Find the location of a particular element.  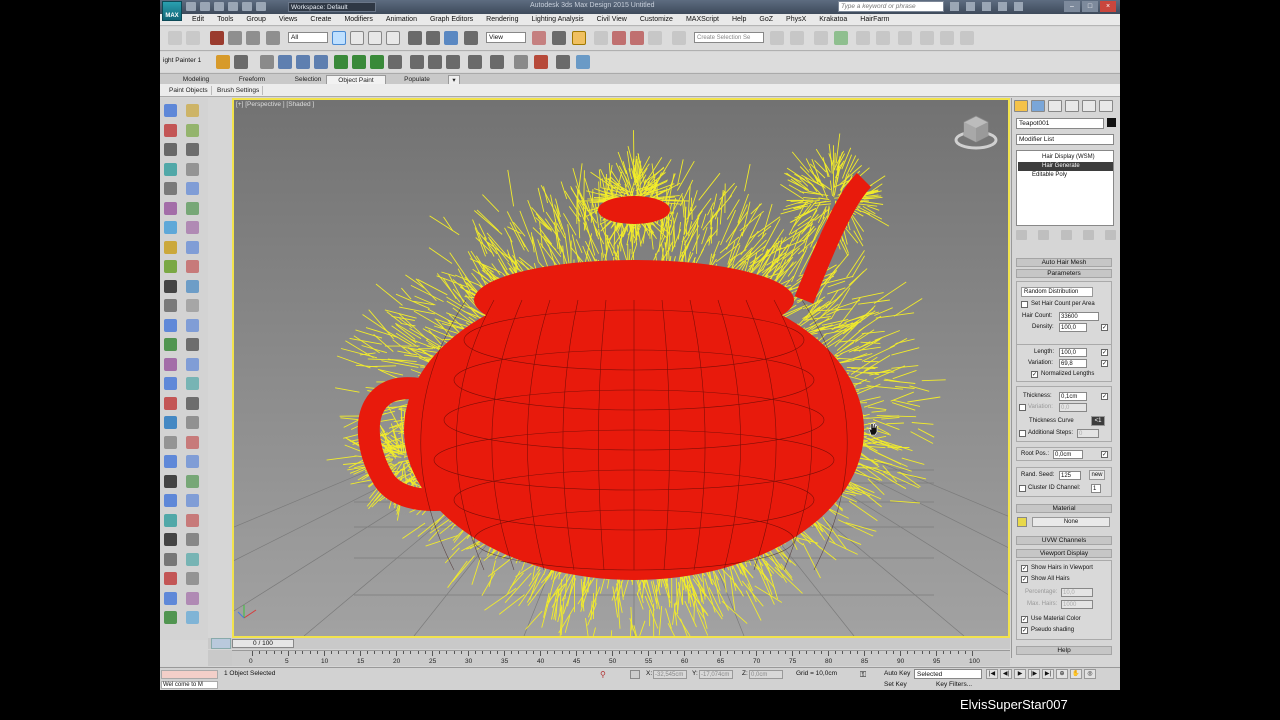

key-mode-dropdown: Selected is located at coordinates (948, 674).